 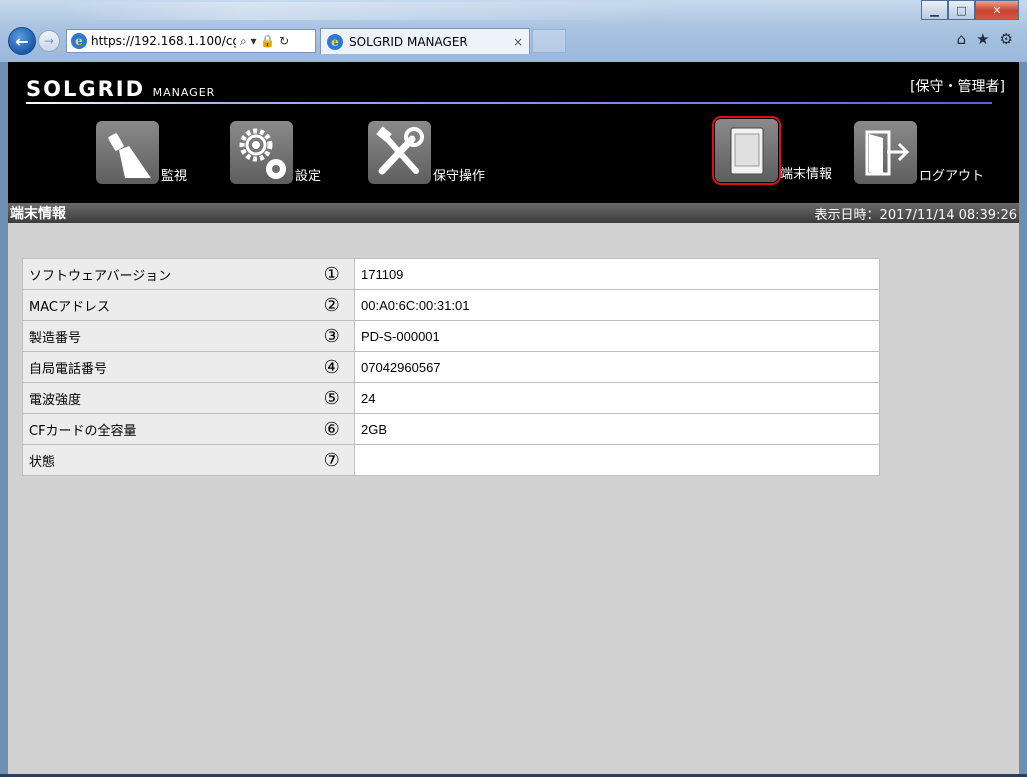 What do you see at coordinates (335, 41) in the screenshot?
I see `tab-ie-icon: e` at bounding box center [335, 41].